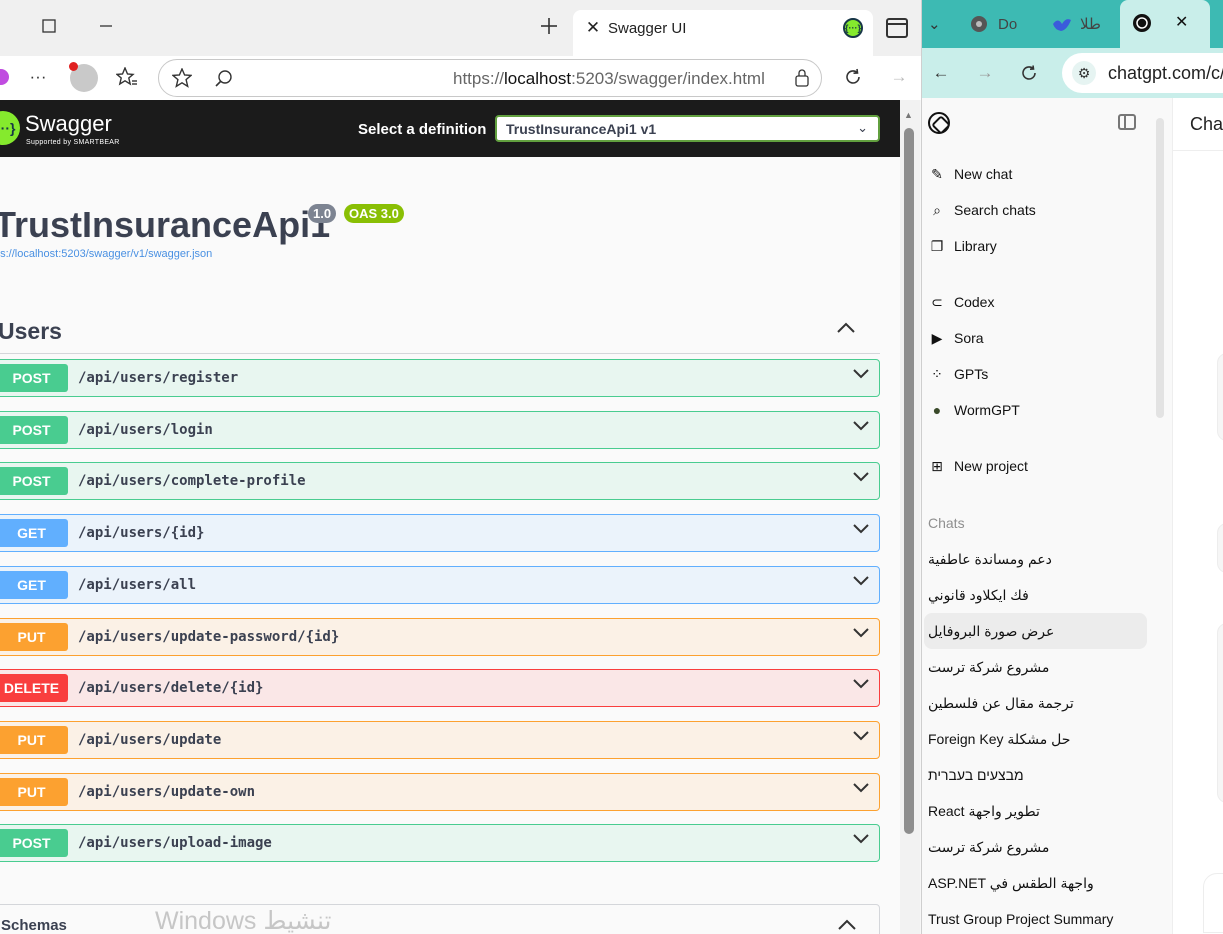 The image size is (1223, 934). Describe the element at coordinates (908, 115) in the screenshot. I see `scroll-up-arrow-icon: ▲` at that location.